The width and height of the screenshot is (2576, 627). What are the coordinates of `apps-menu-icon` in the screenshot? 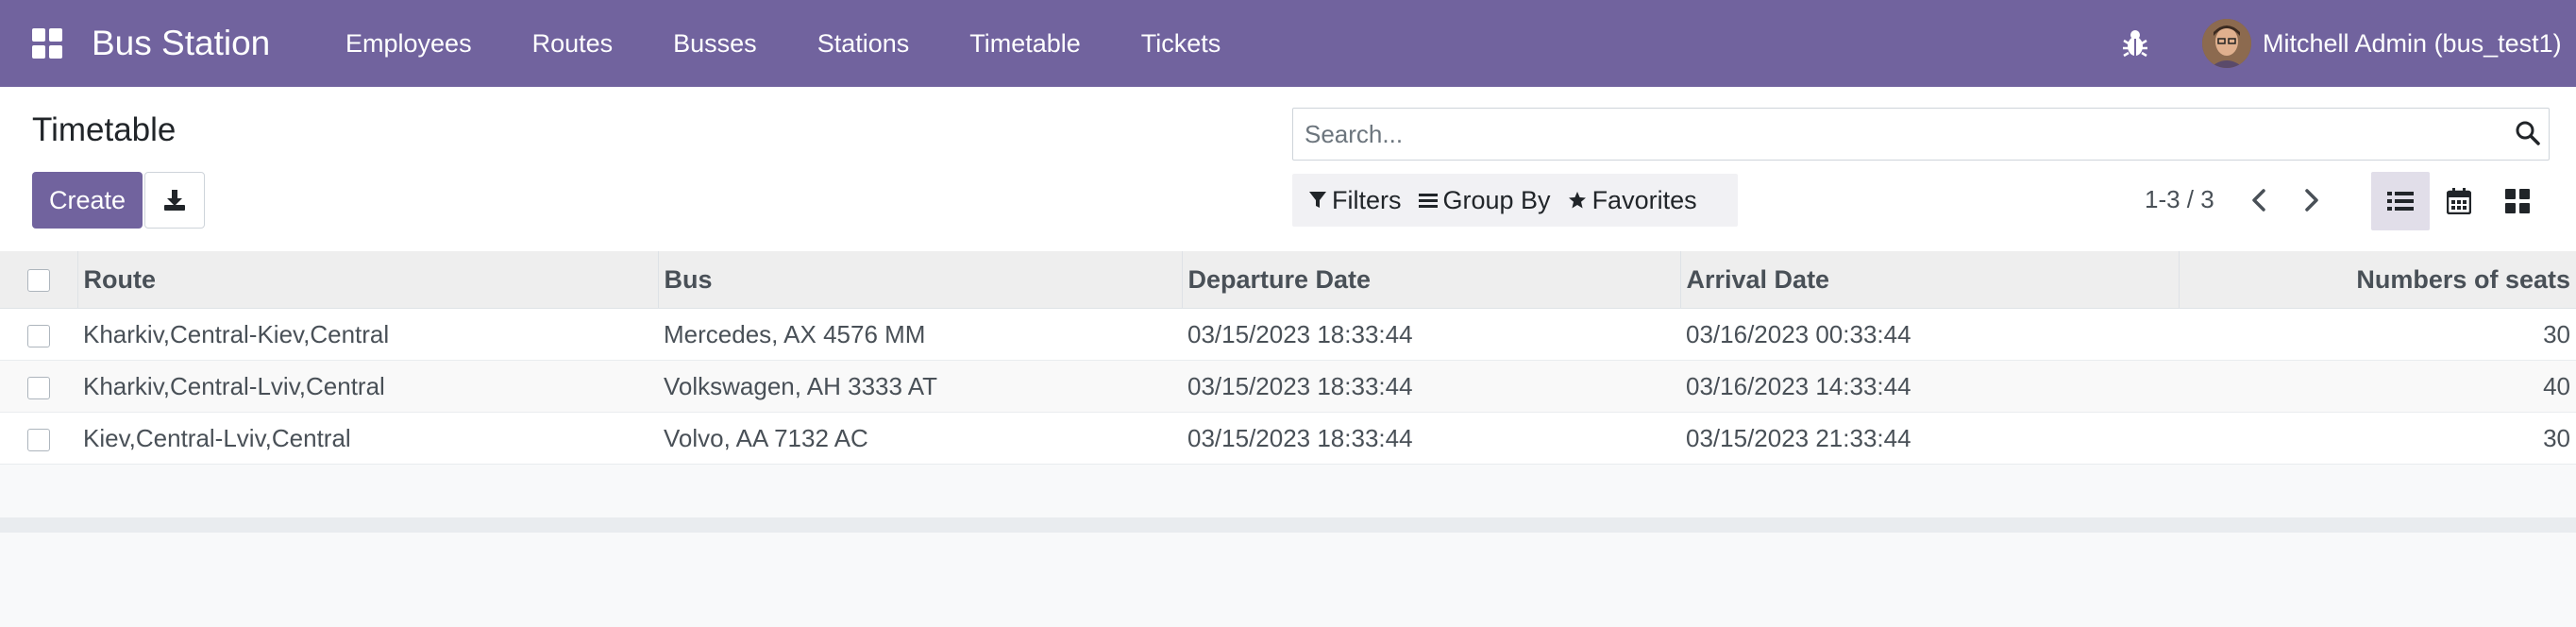 It's located at (47, 43).